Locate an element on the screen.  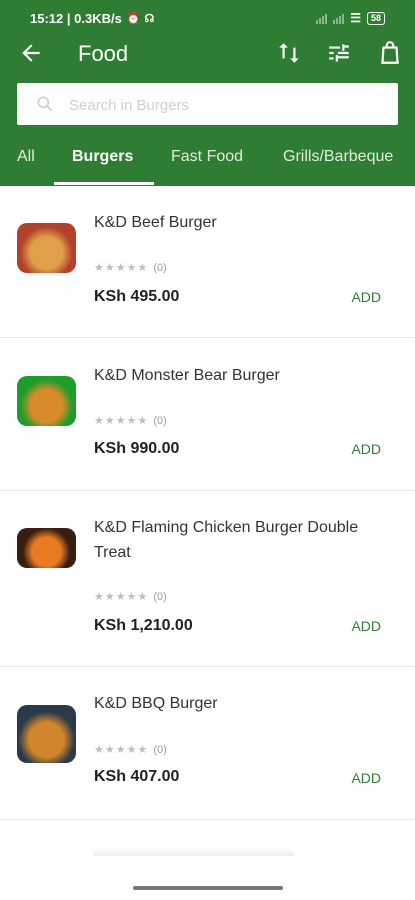
product-name: K&D Flaming Chicken Burger Double Treat is located at coordinates (226, 540).